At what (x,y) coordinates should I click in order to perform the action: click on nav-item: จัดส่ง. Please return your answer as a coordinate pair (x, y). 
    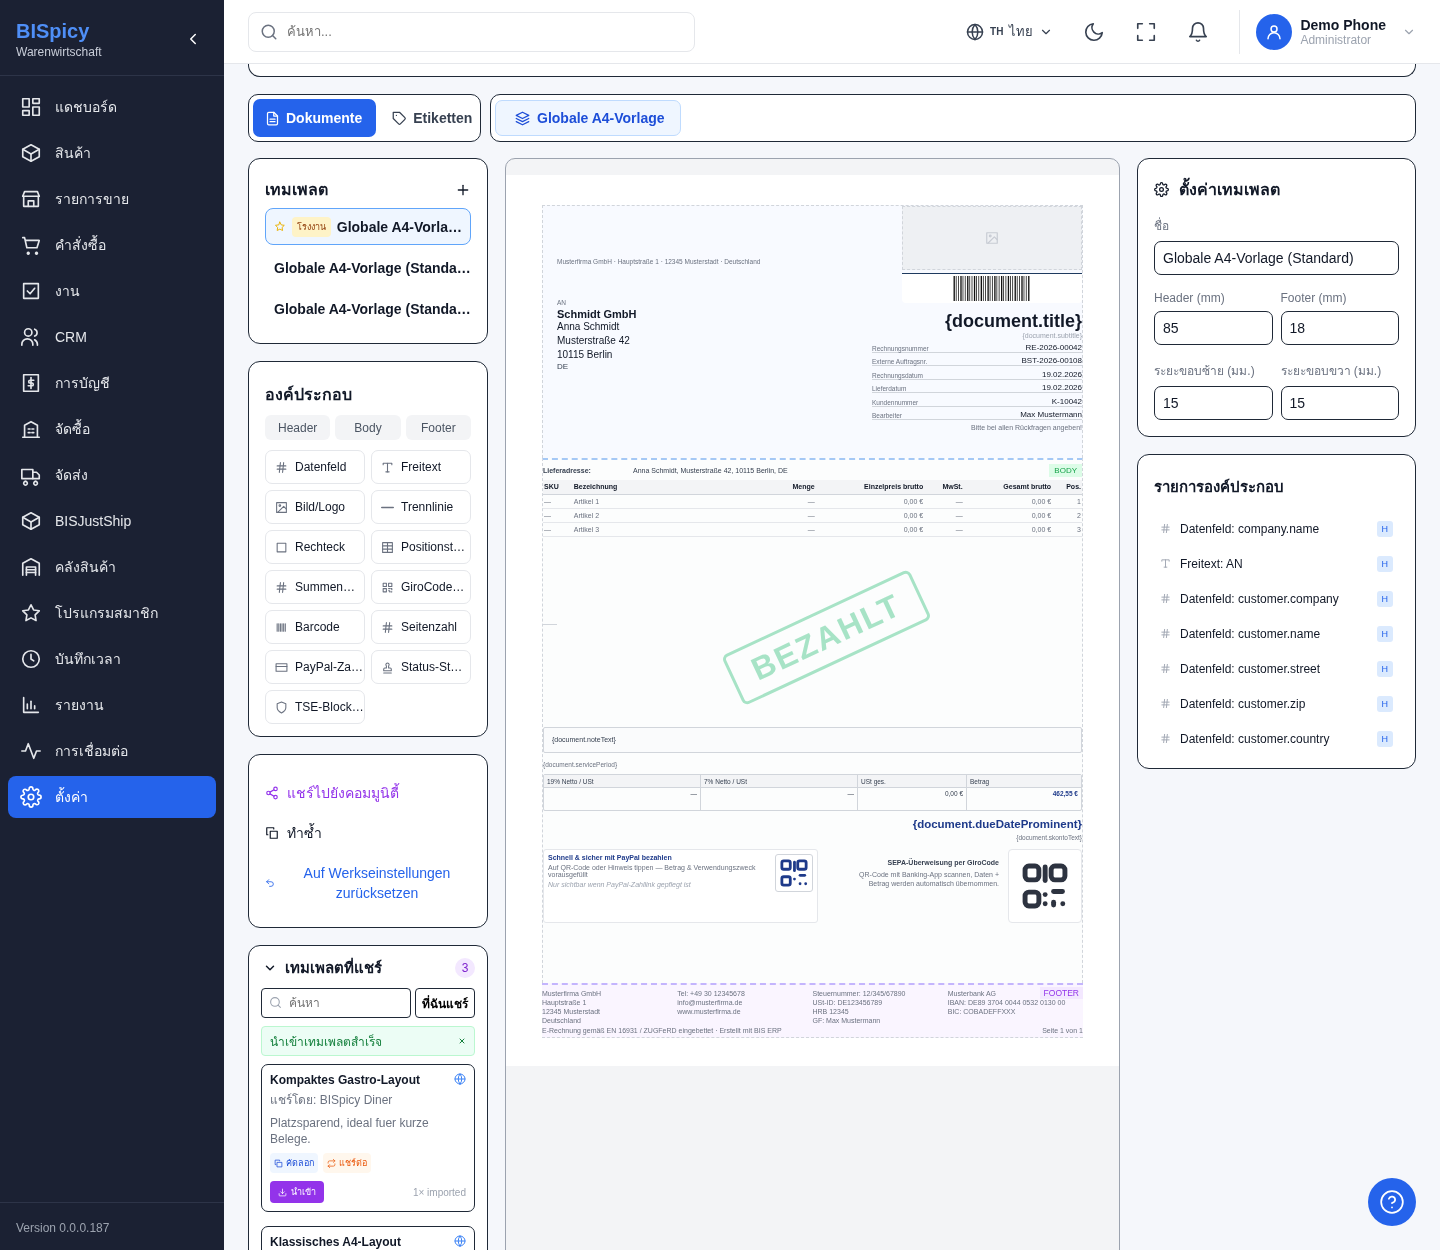
    Looking at the image, I should click on (112, 475).